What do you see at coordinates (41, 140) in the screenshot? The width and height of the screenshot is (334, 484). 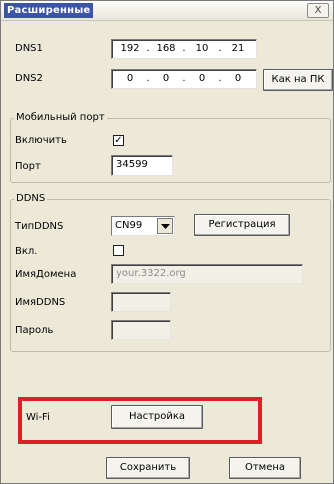 I see `mobile-enable-label: Включить` at bounding box center [41, 140].